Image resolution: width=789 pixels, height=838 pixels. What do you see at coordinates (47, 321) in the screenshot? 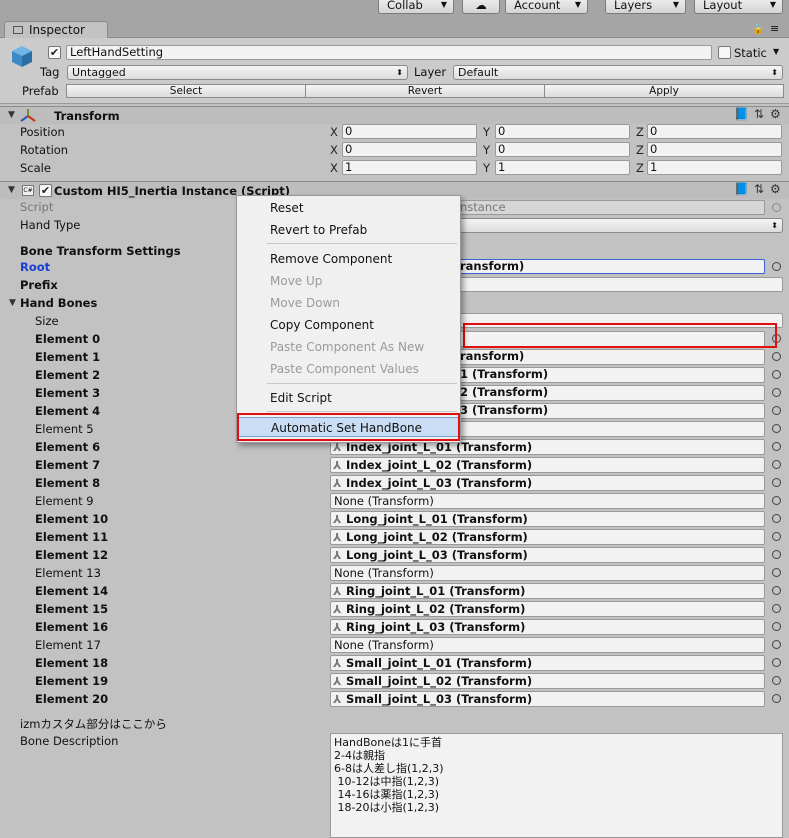
I see `size-label: Size` at bounding box center [47, 321].